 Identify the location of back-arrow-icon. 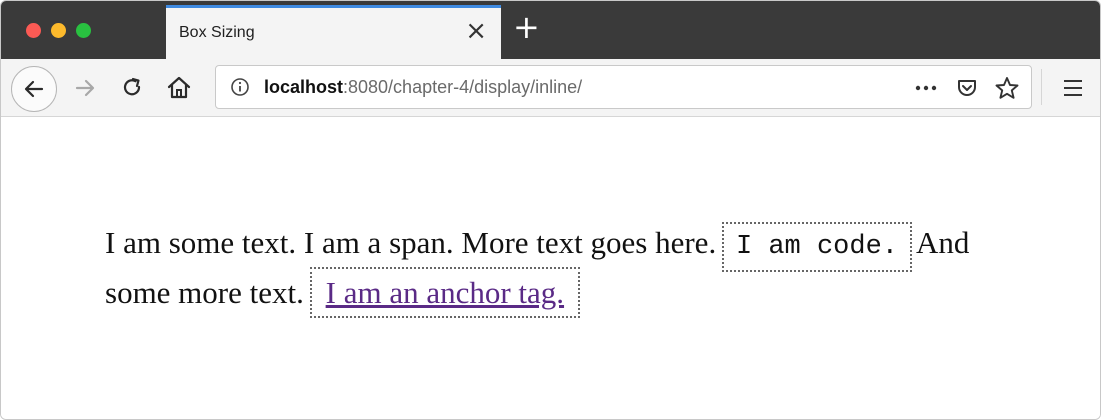
(34, 89).